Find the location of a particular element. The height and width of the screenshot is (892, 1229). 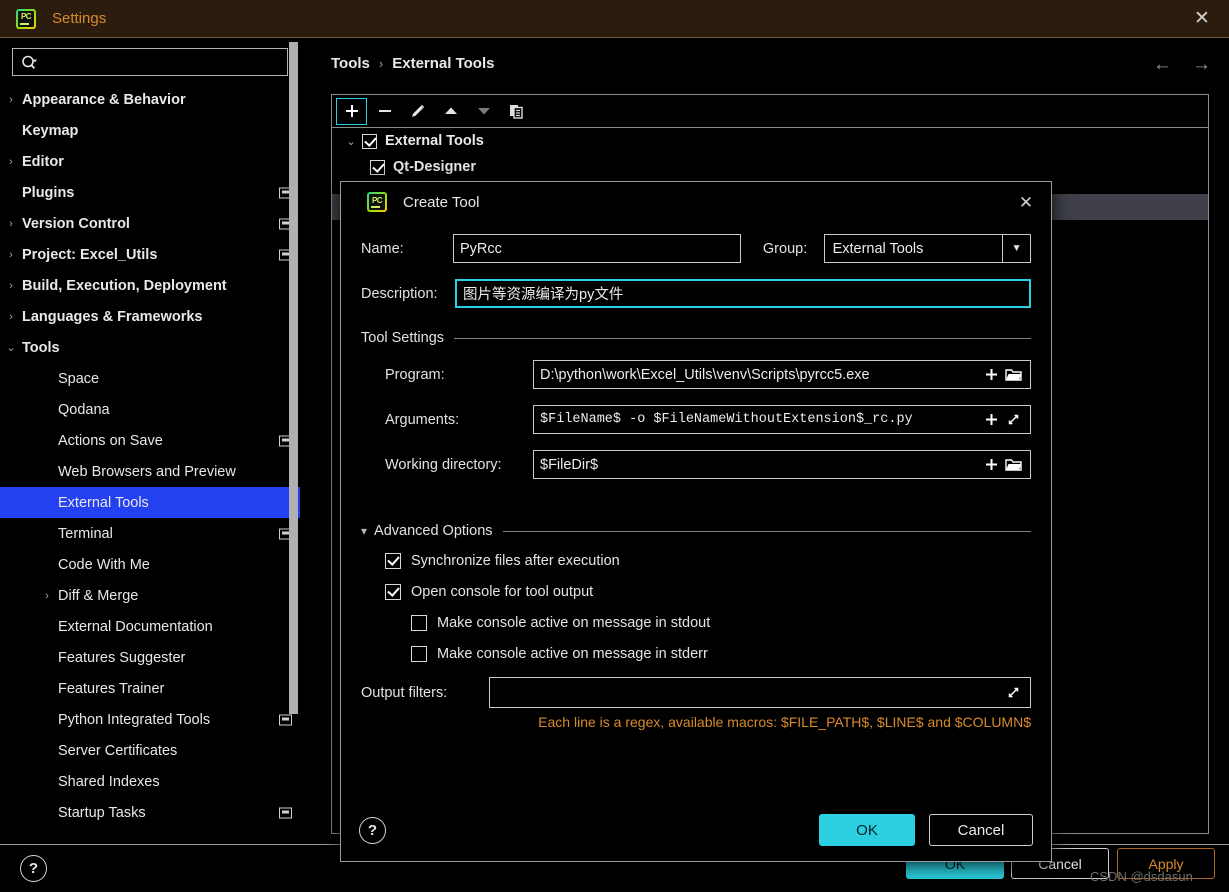

arguments-field is located at coordinates (782, 419).